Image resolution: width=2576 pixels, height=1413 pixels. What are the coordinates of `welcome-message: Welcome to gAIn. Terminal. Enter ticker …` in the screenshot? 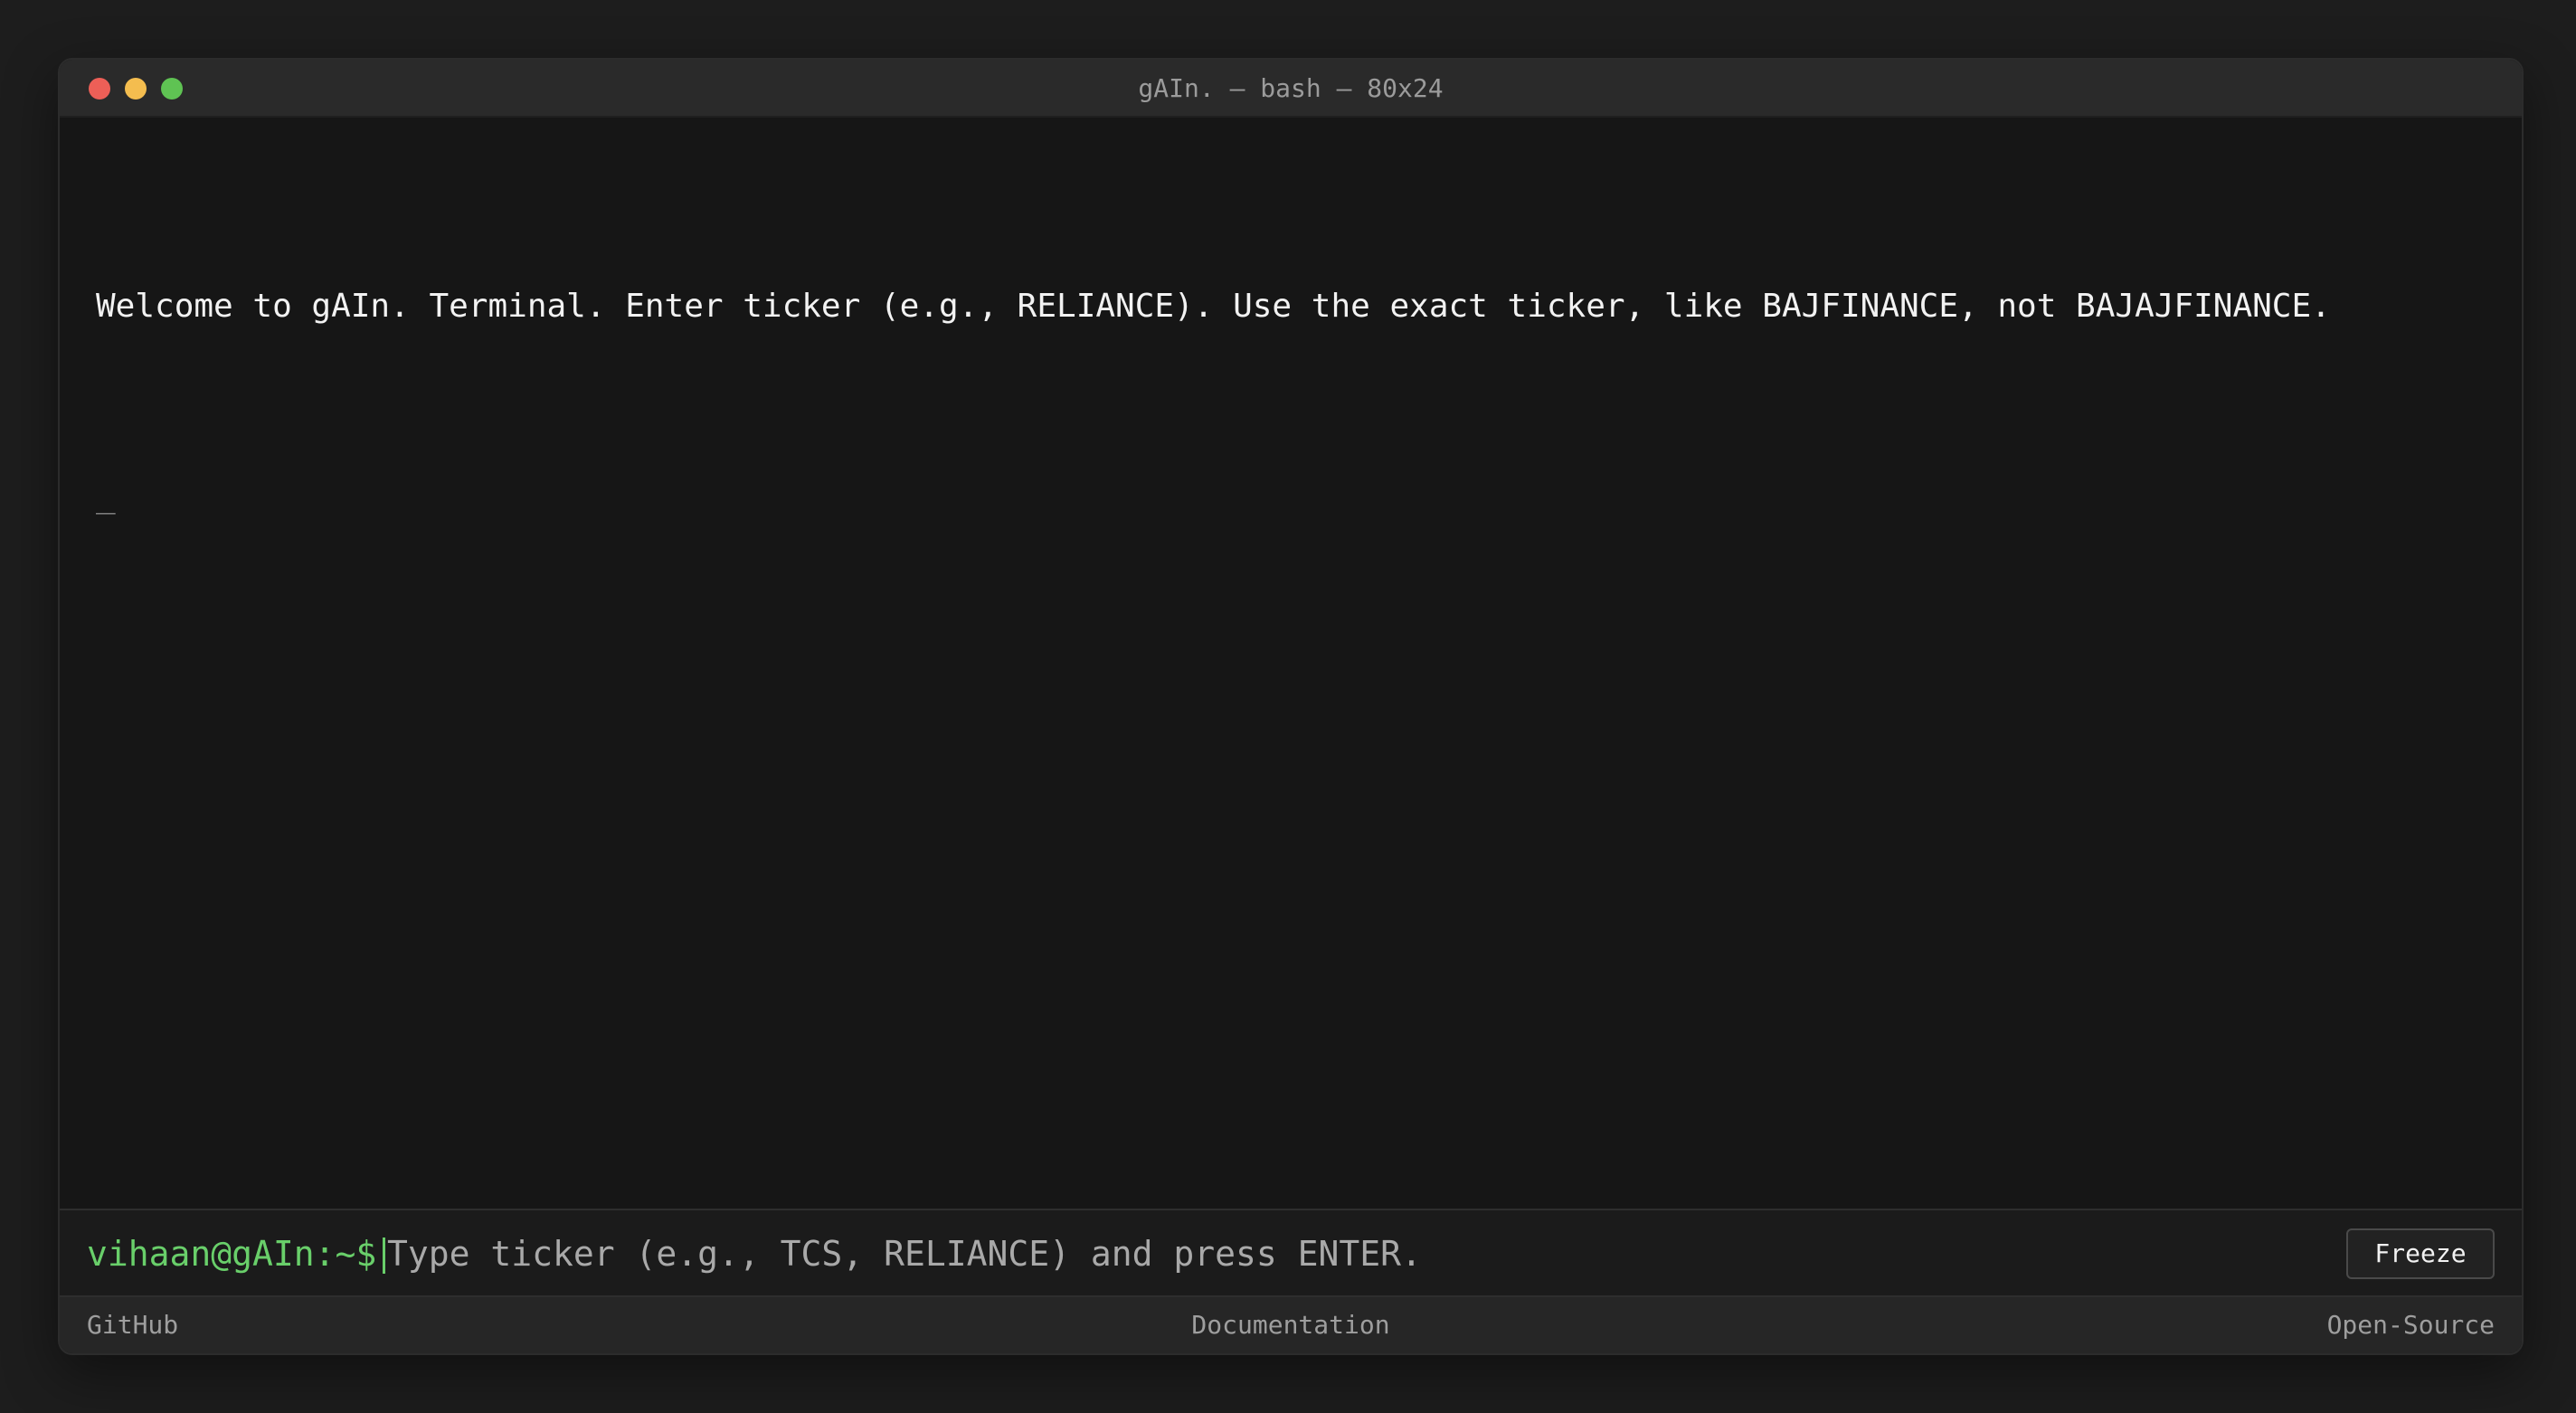 It's located at (1214, 306).